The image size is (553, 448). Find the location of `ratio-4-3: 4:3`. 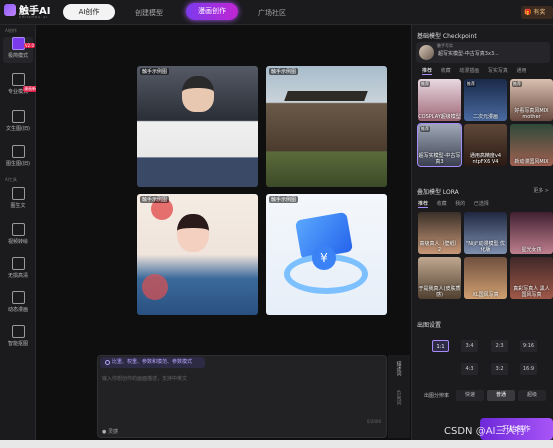

ratio-4-3: 4:3 is located at coordinates (469, 369).